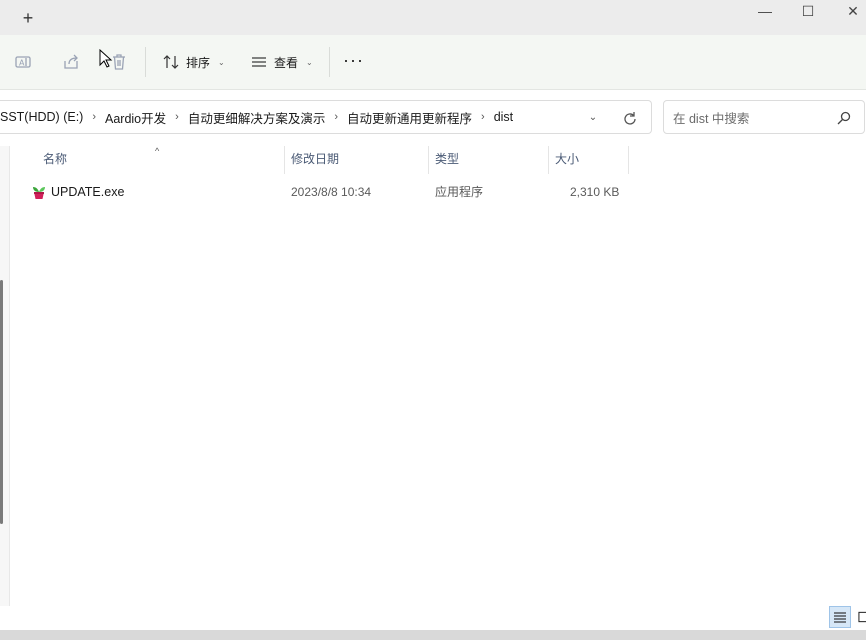 This screenshot has width=866, height=640. I want to click on new-tab-button: +, so click(28, 18).